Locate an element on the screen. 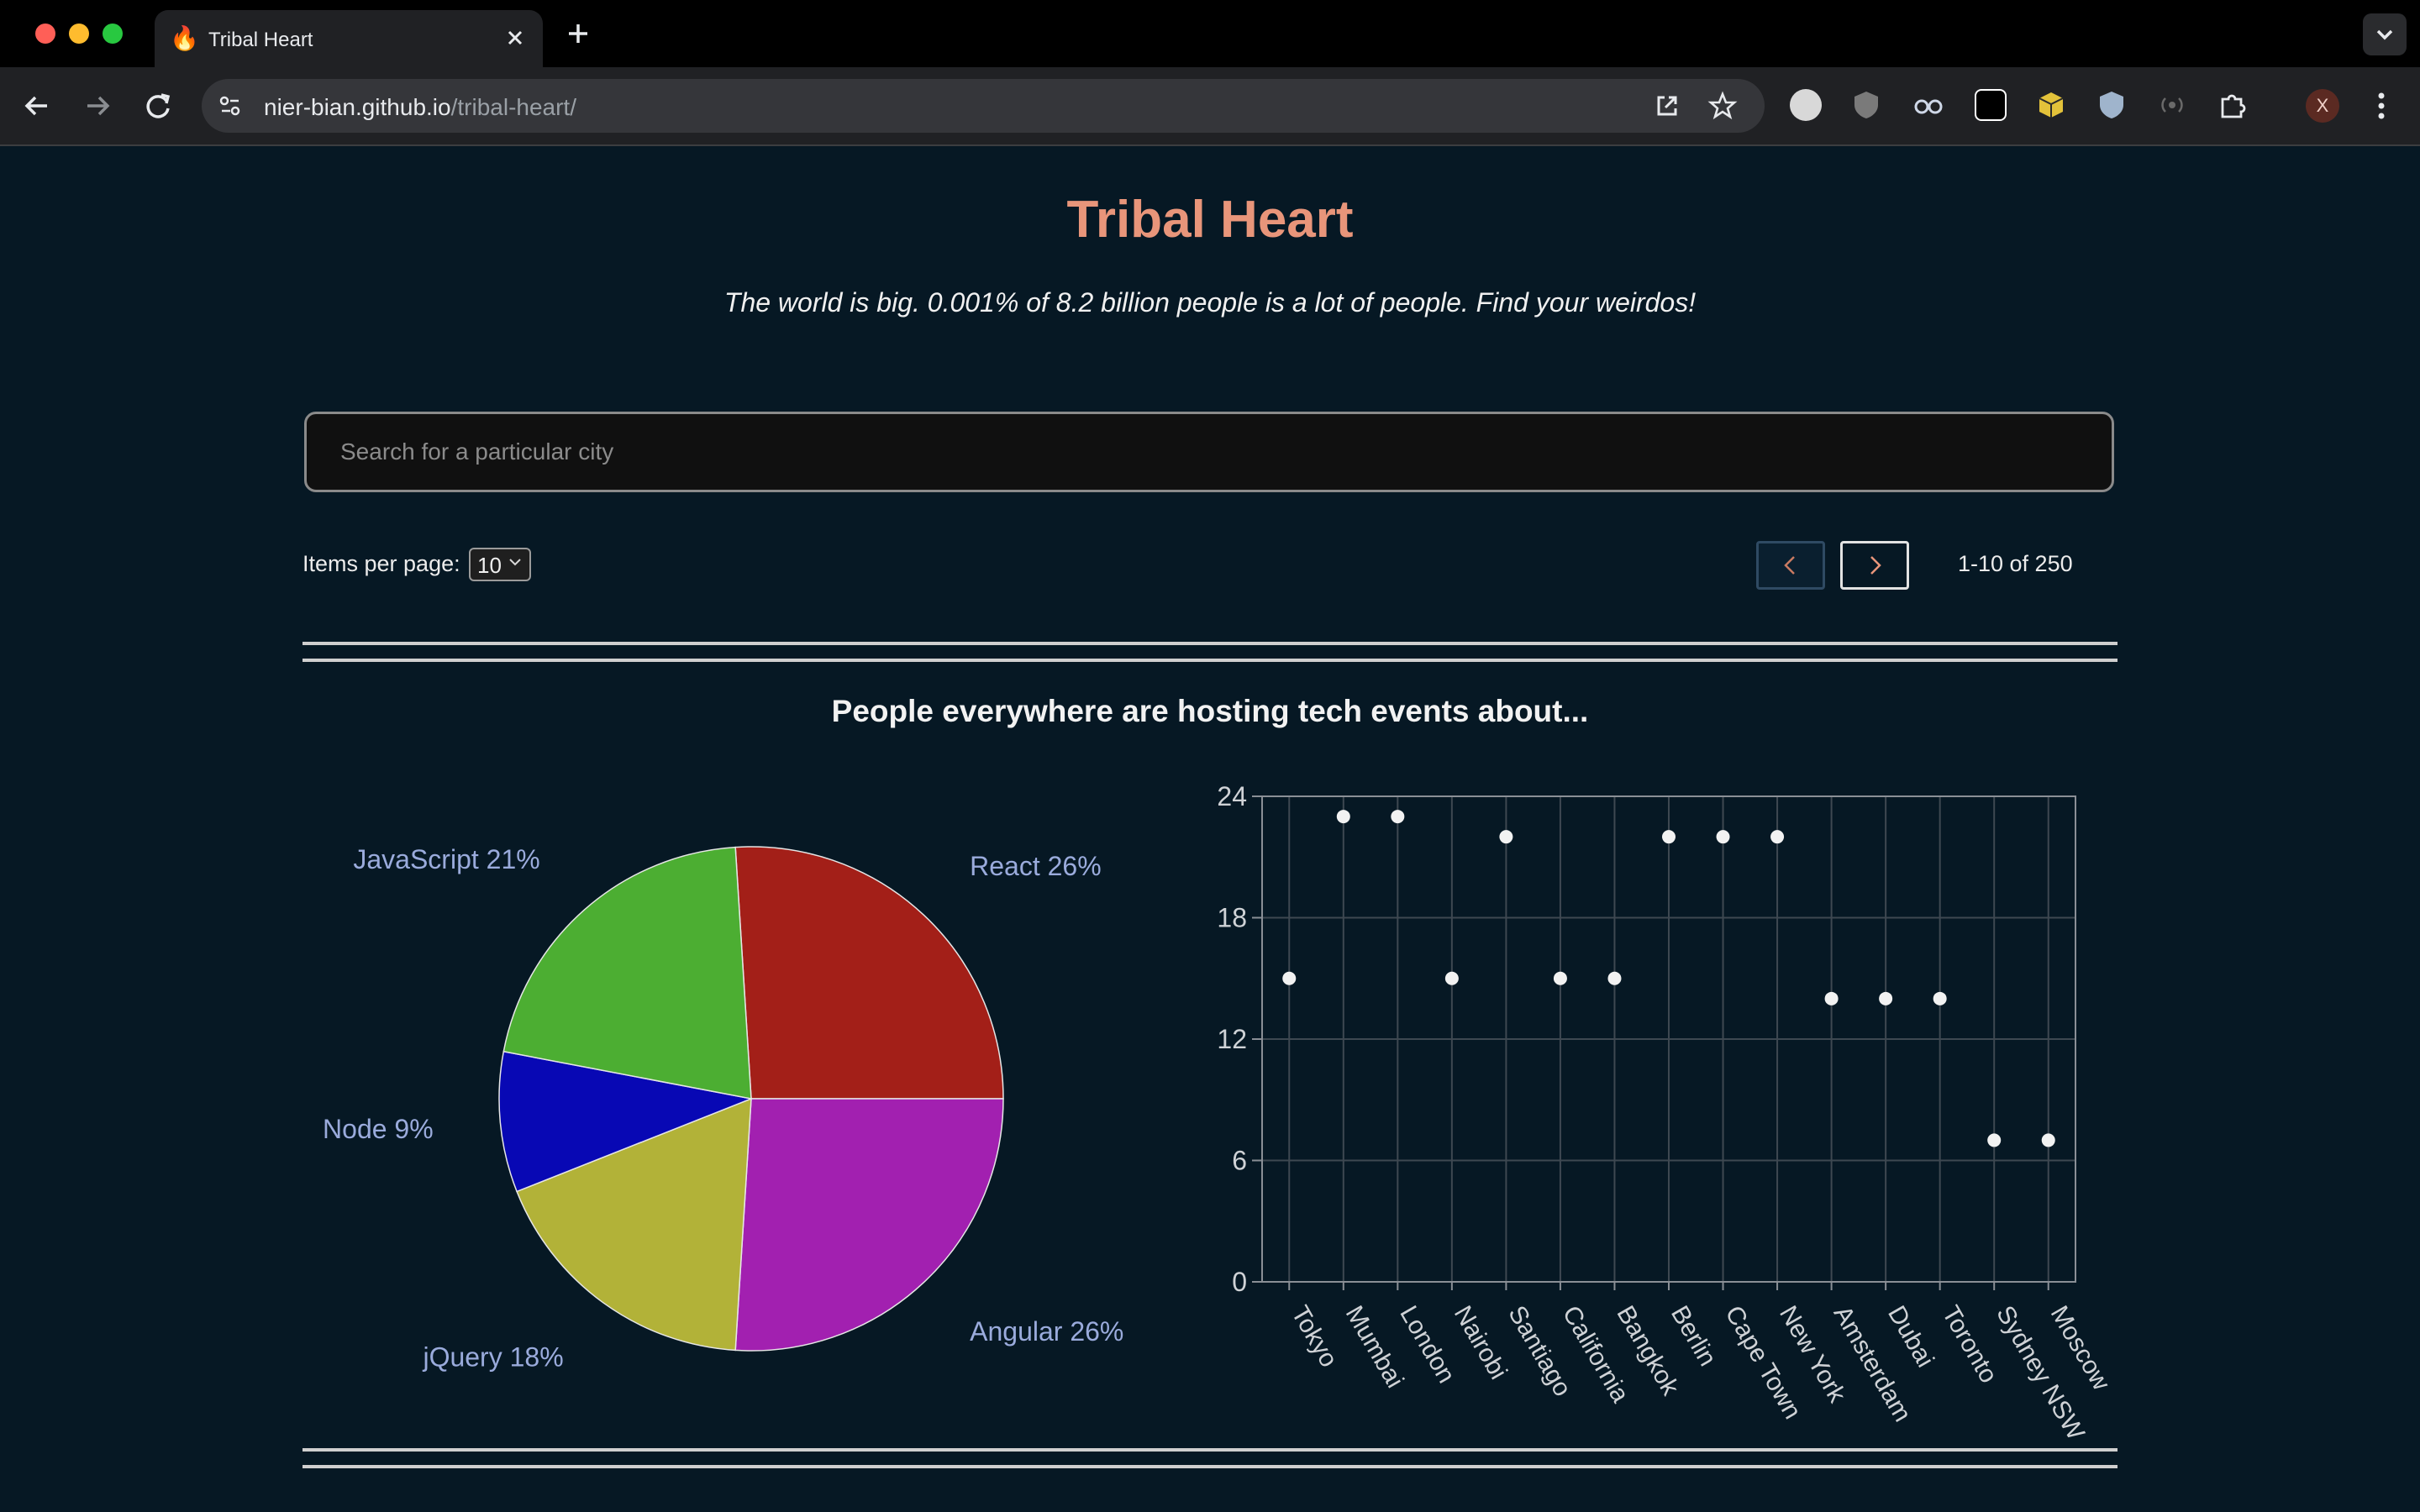 Image resolution: width=2420 pixels, height=1512 pixels. minimize-window-button is located at coordinates (79, 34).